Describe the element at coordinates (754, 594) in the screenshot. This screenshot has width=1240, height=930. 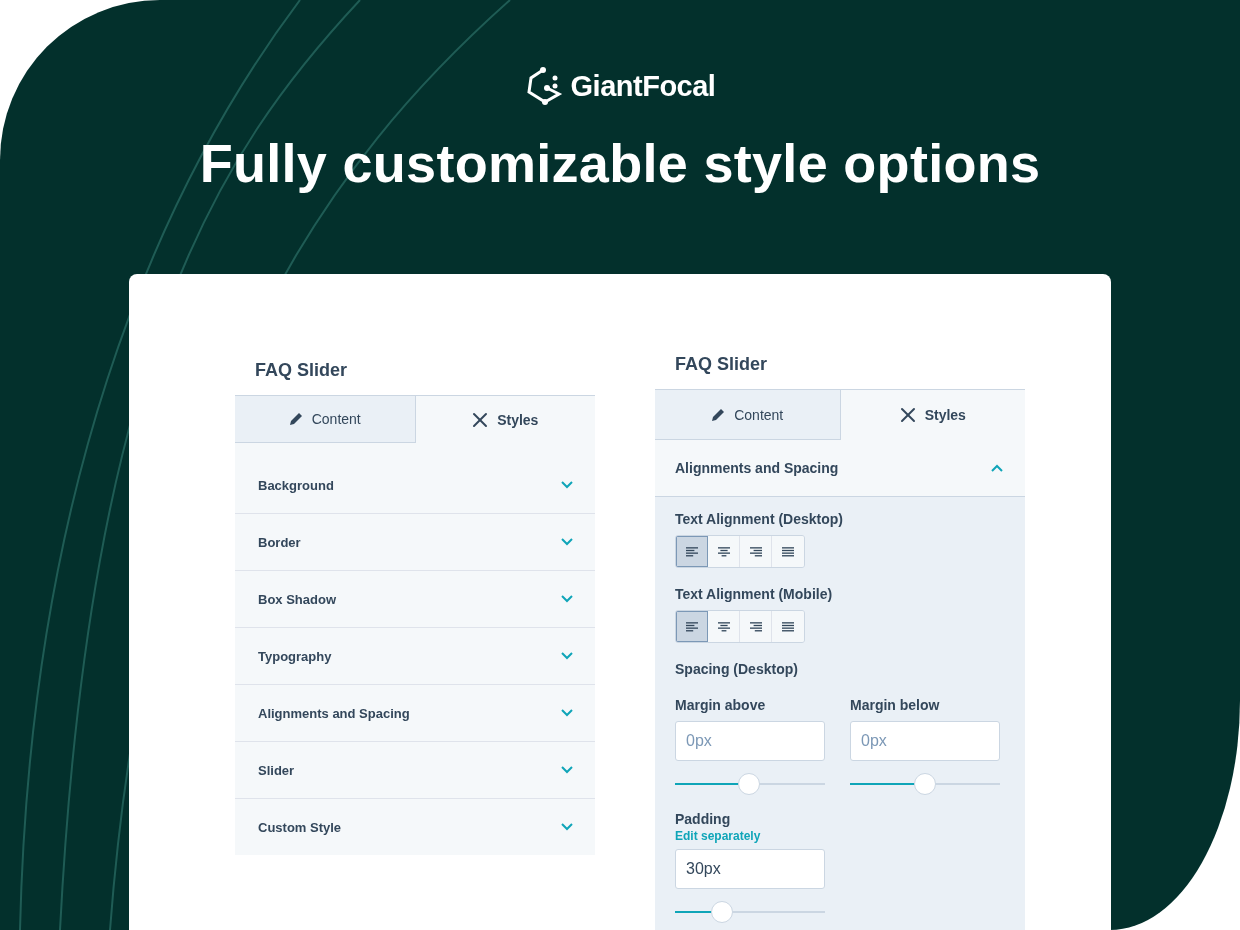
I see `field-label: Text Alignment (Mobile)` at that location.